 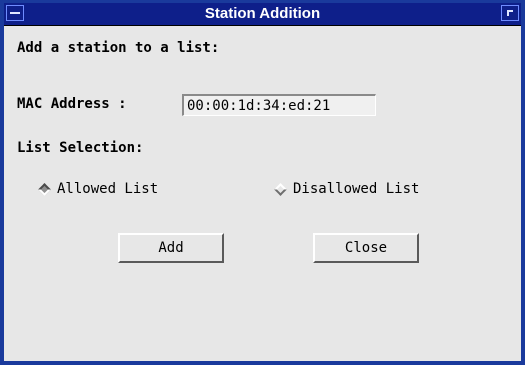 What do you see at coordinates (44, 189) in the screenshot?
I see `radio-selected-icon` at bounding box center [44, 189].